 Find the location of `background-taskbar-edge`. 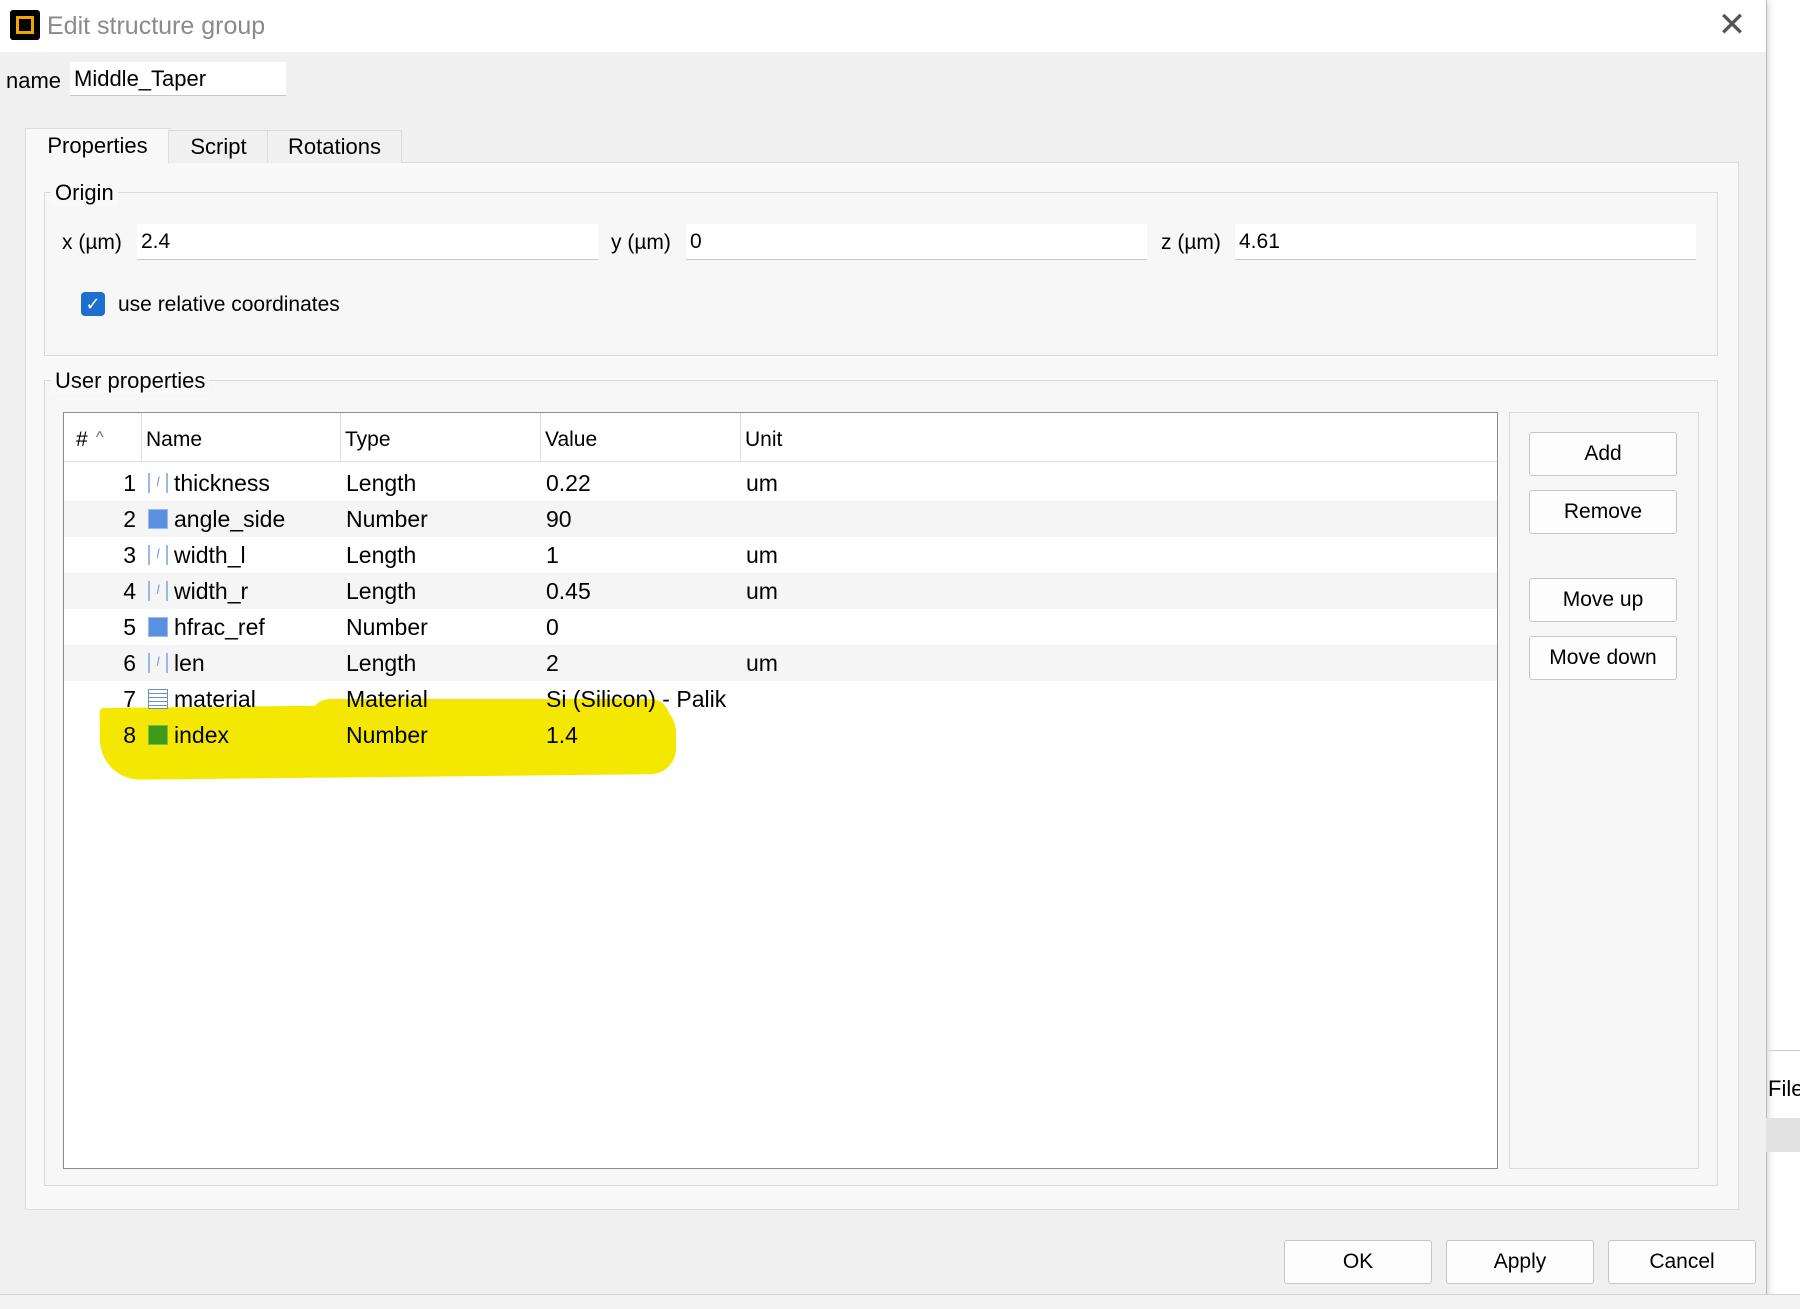

background-taskbar-edge is located at coordinates (900, 1301).